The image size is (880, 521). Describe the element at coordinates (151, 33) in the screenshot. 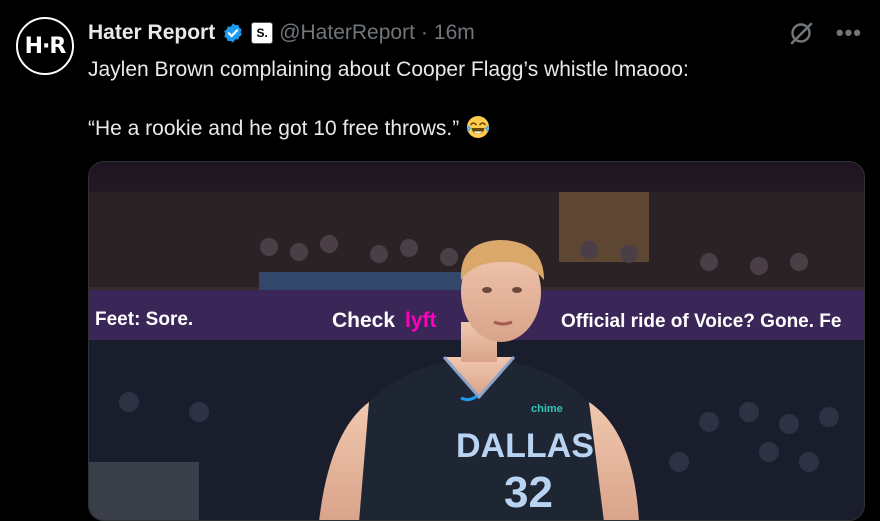

I see `display-name: Hater Report` at that location.